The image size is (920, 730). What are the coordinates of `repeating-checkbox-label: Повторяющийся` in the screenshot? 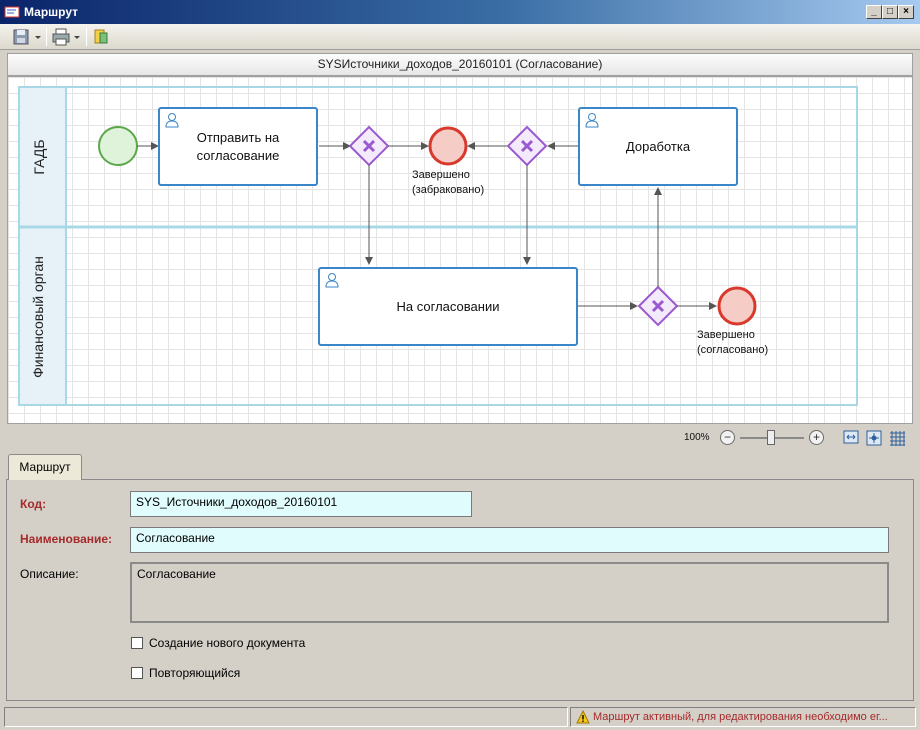 It's located at (195, 673).